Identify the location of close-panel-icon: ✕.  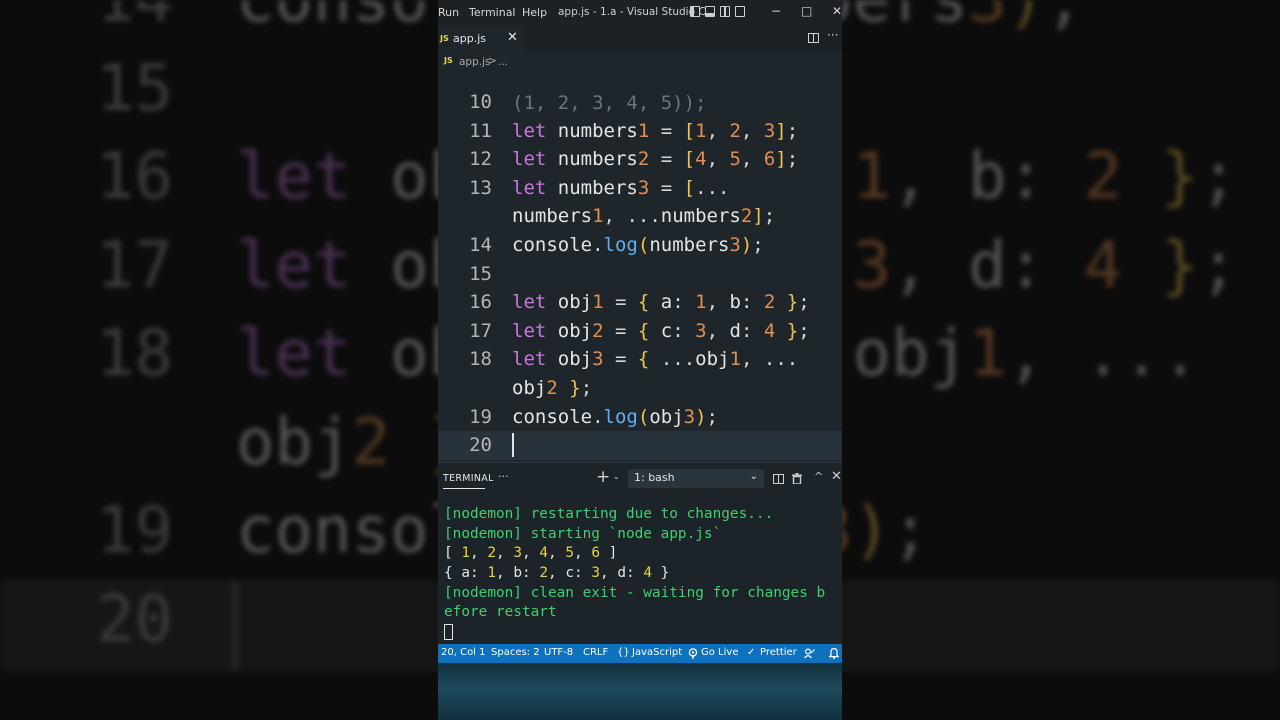
(836, 476).